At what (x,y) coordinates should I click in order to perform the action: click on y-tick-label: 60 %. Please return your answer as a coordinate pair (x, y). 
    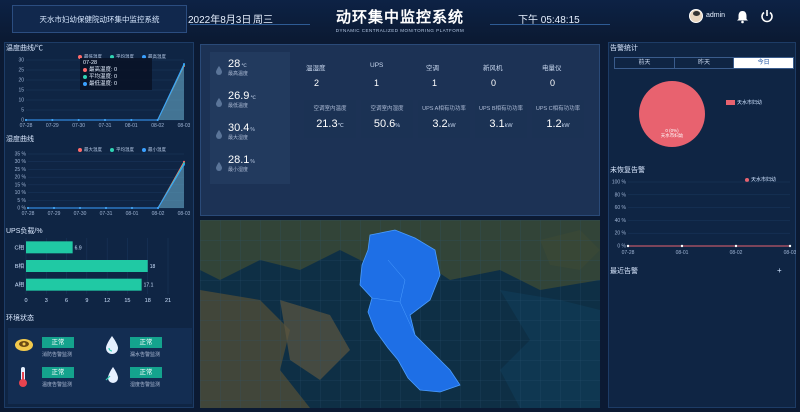
    Looking at the image, I should click on (621, 208).